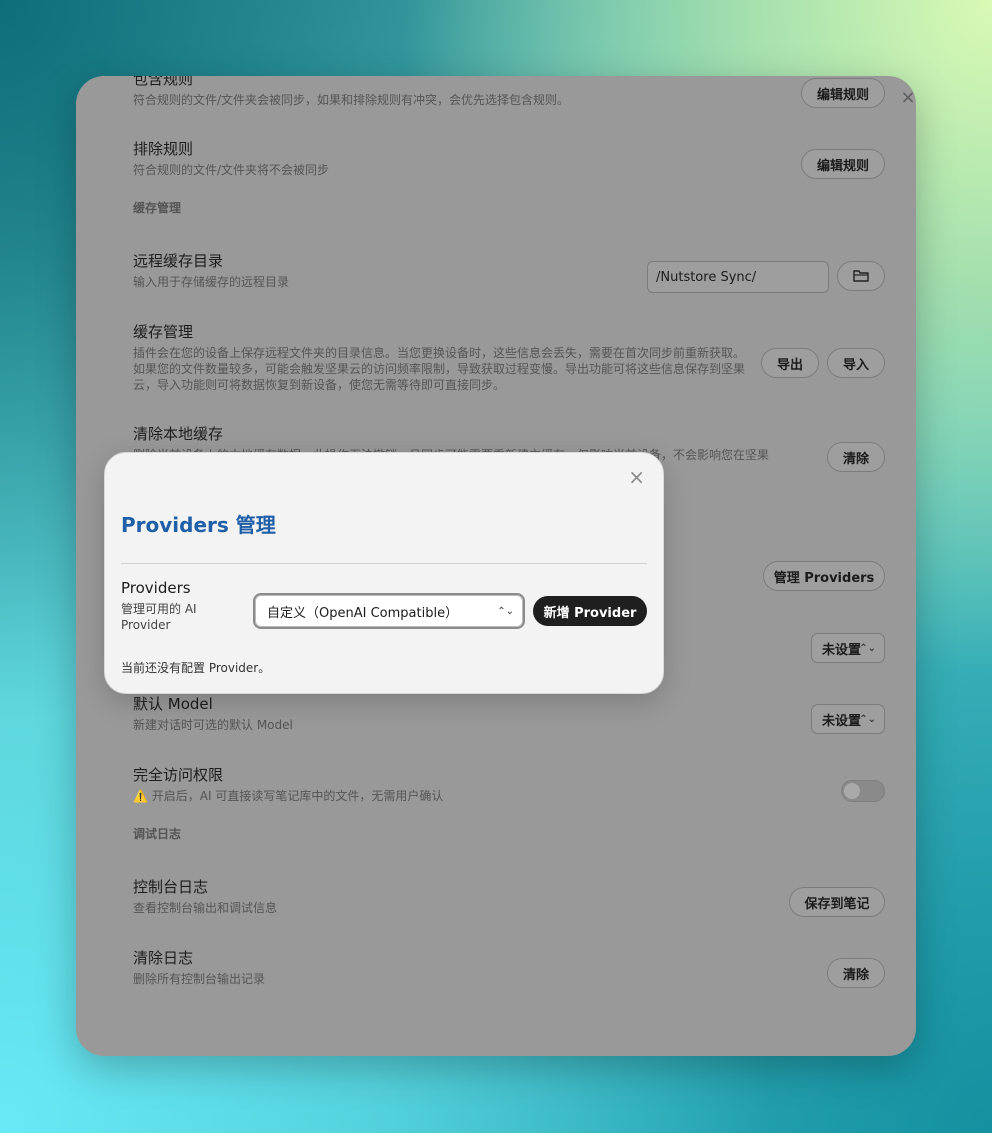 Image resolution: width=992 pixels, height=1133 pixels. Describe the element at coordinates (156, 588) in the screenshot. I see `providers-label: Providers` at that location.